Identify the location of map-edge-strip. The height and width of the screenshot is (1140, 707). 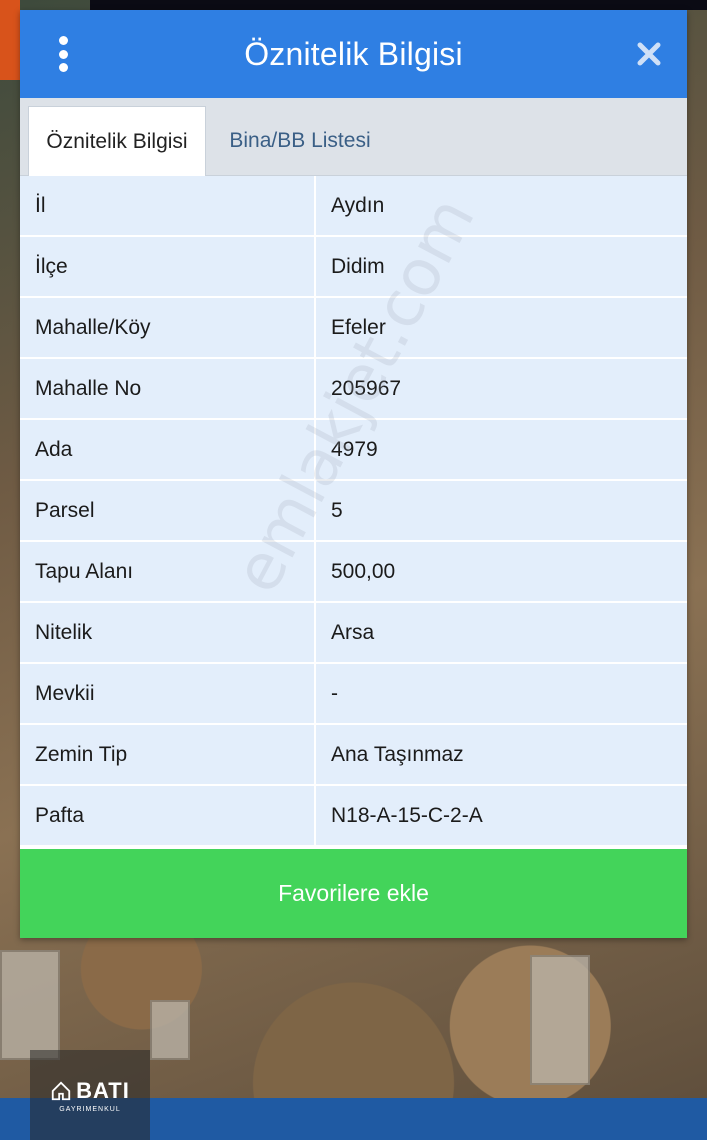
(10, 40).